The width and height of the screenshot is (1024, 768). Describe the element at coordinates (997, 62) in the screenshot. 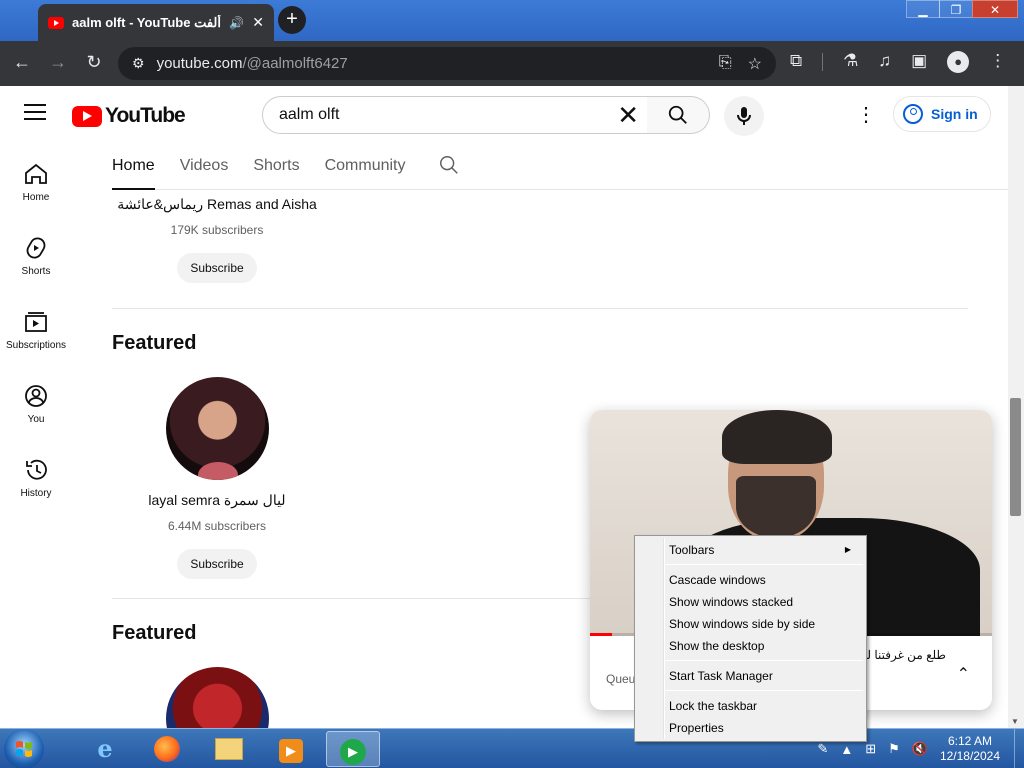

I see `chrome-menu-icon: ⋮` at that location.